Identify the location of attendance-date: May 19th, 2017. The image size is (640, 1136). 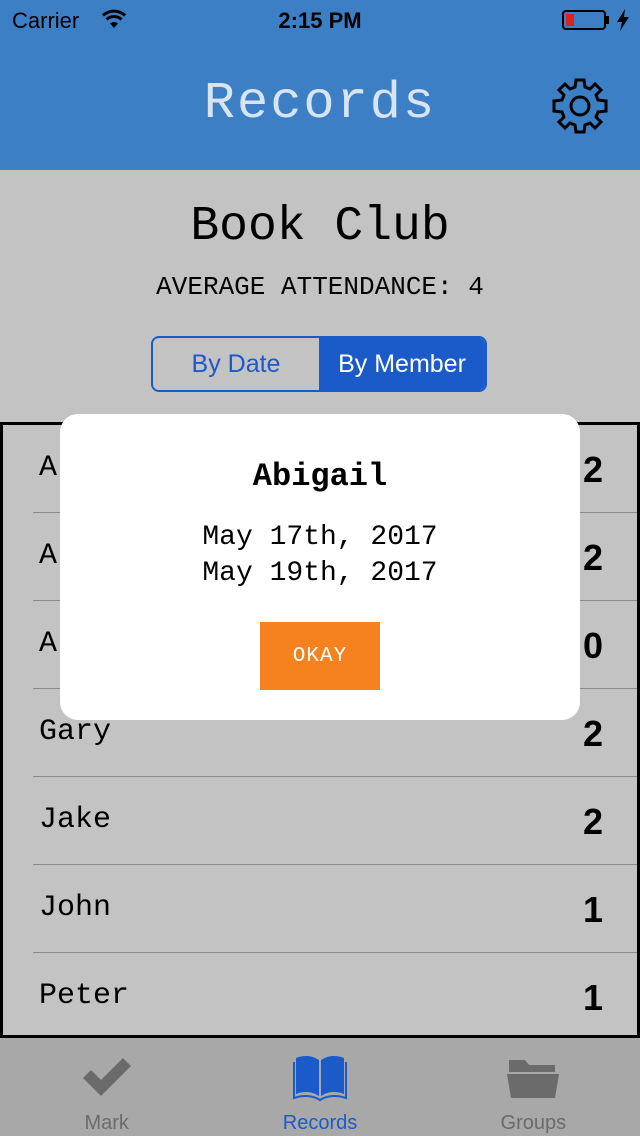
(320, 573).